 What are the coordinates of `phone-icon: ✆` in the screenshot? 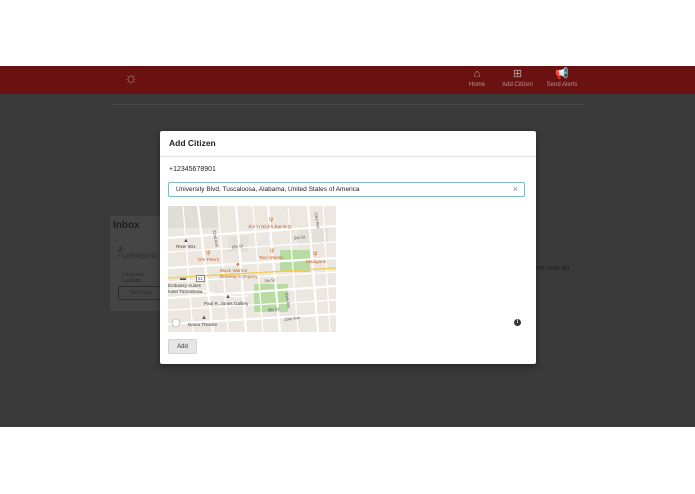 It's located at (121, 250).